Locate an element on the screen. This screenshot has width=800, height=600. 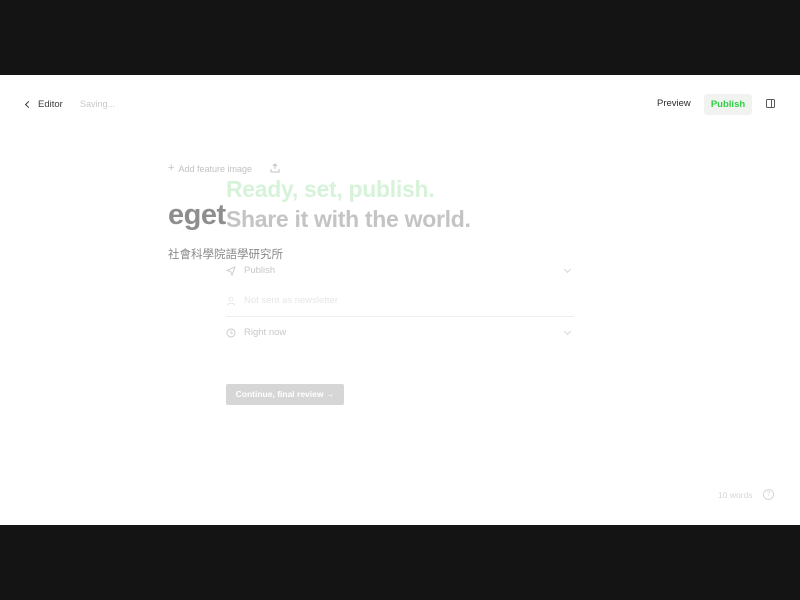
paper-plane-icon is located at coordinates (231, 270).